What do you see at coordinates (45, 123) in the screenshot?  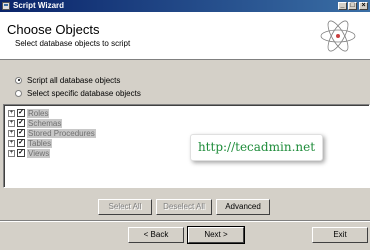 I see `tree-item-label: Schemas` at bounding box center [45, 123].